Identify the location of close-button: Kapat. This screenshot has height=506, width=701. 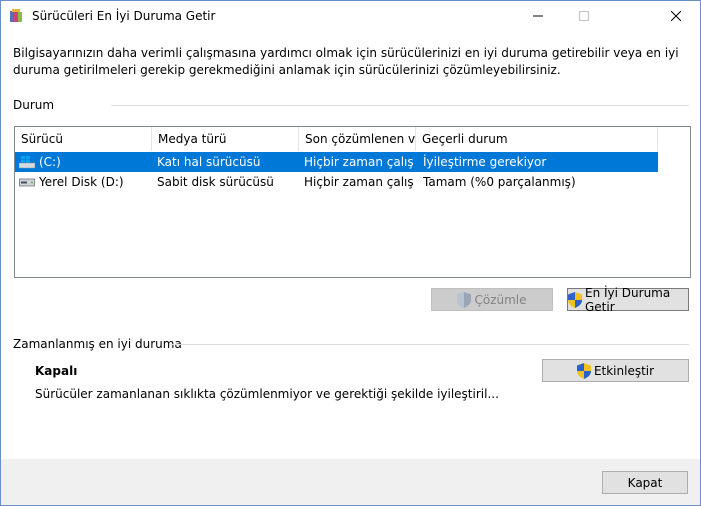
(645, 482).